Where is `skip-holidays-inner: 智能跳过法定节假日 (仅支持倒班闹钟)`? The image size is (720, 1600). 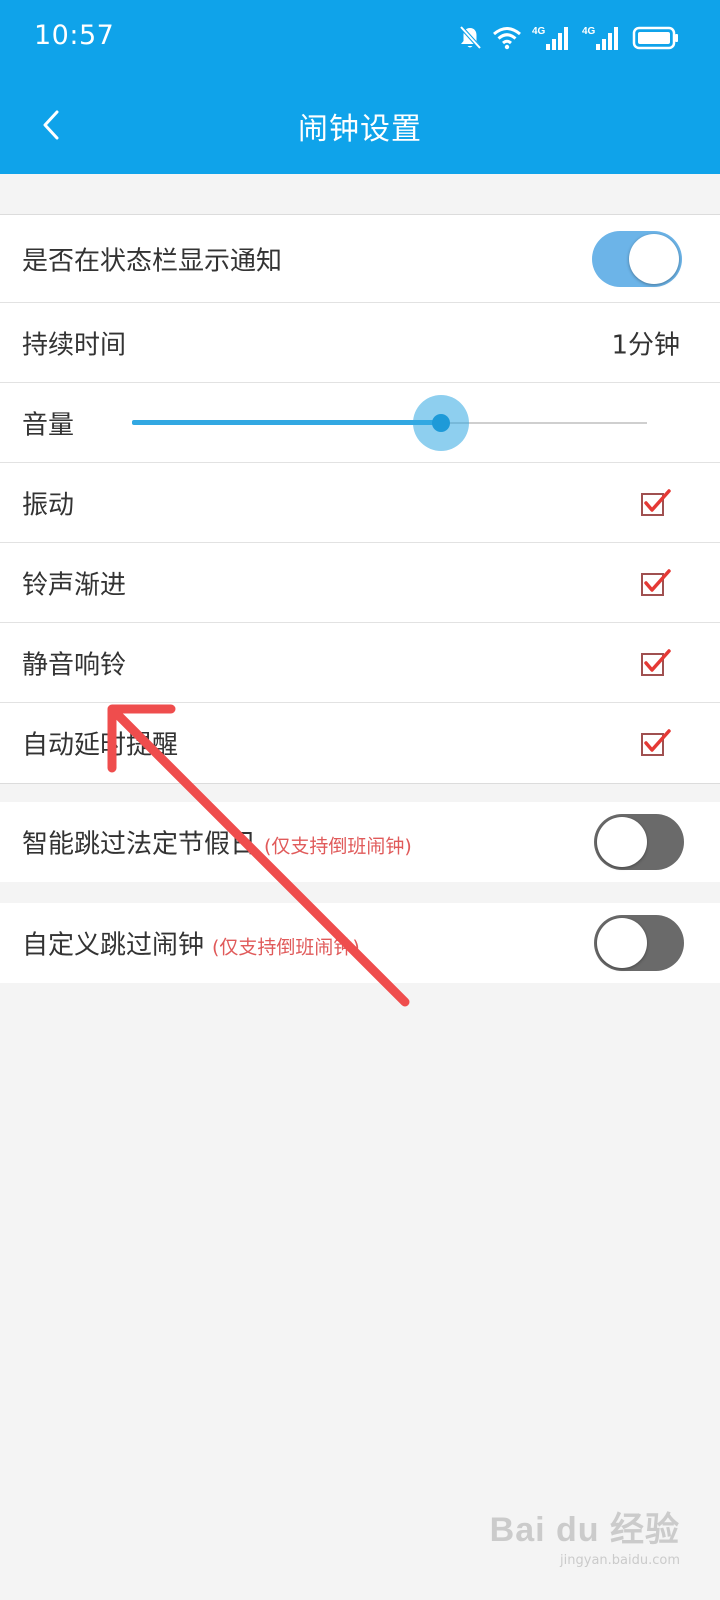 skip-holidays-inner: 智能跳过法定节假日 (仅支持倒班闹钟) is located at coordinates (360, 842).